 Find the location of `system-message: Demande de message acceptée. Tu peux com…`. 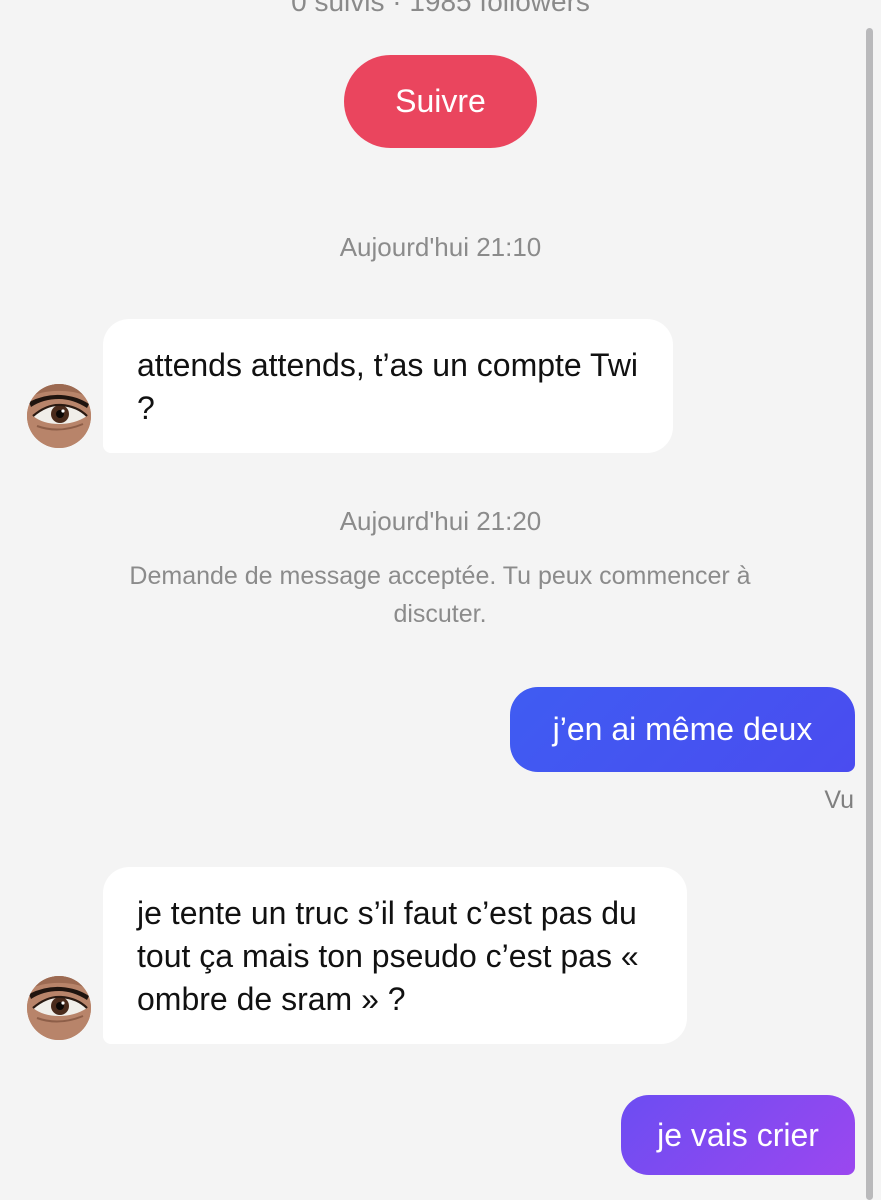

system-message: Demande de message acceptée. Tu peux com… is located at coordinates (440, 595).